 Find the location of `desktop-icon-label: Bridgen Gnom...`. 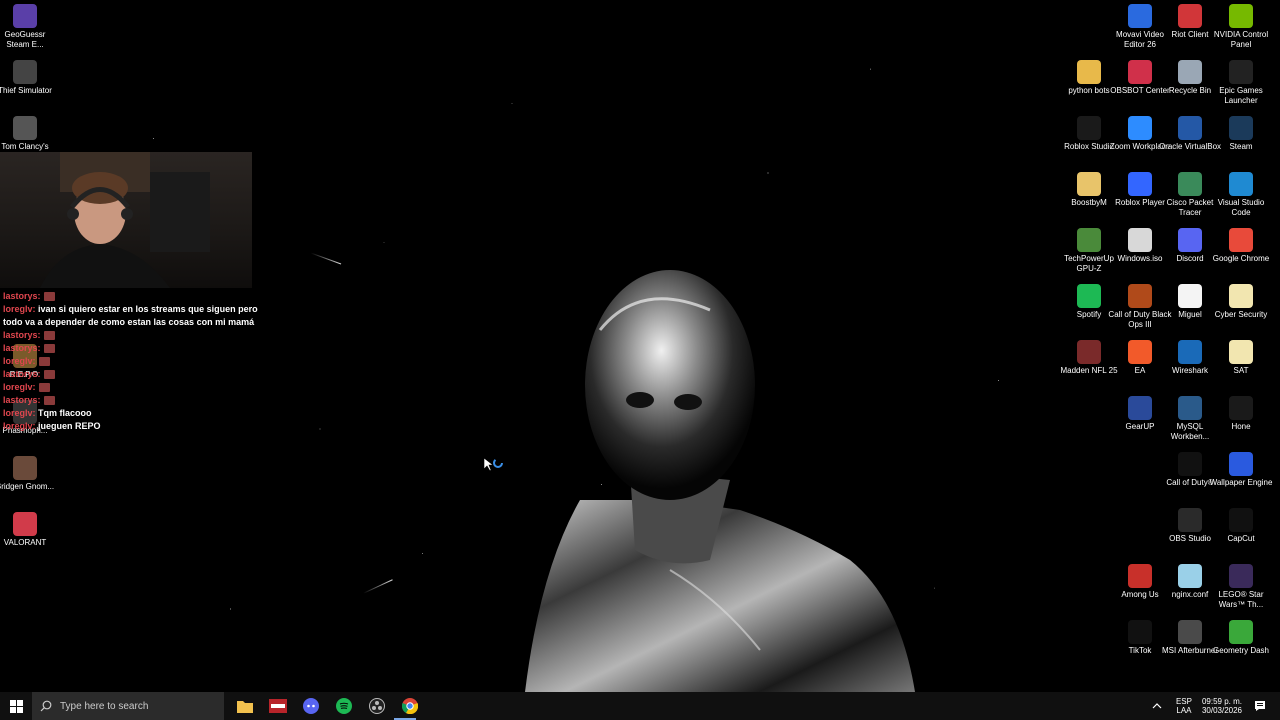

desktop-icon-label: Bridgen Gnom... is located at coordinates (27, 486).